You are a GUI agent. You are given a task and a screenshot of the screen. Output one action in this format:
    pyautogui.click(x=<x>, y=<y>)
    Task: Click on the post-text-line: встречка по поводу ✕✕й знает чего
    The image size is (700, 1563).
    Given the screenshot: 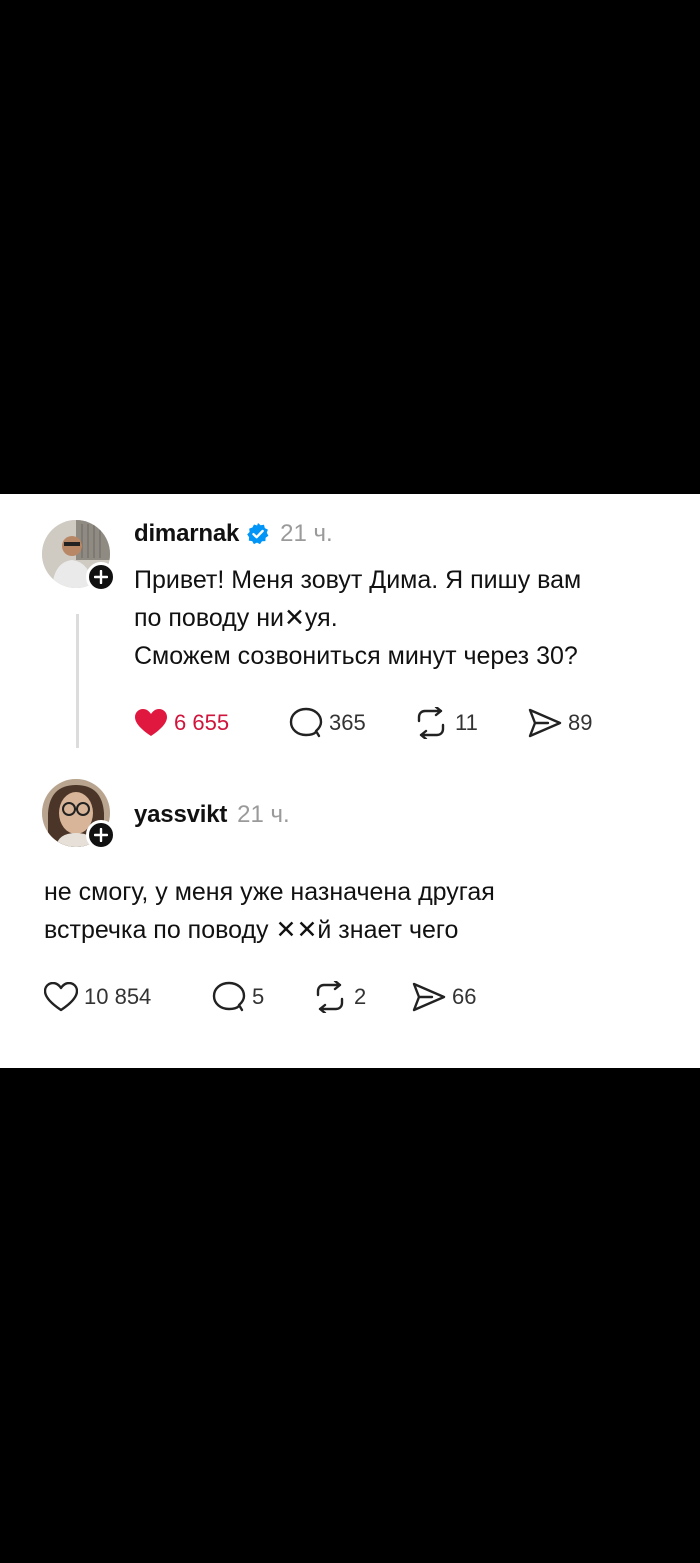 What is the action you would take?
    pyautogui.click(x=251, y=930)
    